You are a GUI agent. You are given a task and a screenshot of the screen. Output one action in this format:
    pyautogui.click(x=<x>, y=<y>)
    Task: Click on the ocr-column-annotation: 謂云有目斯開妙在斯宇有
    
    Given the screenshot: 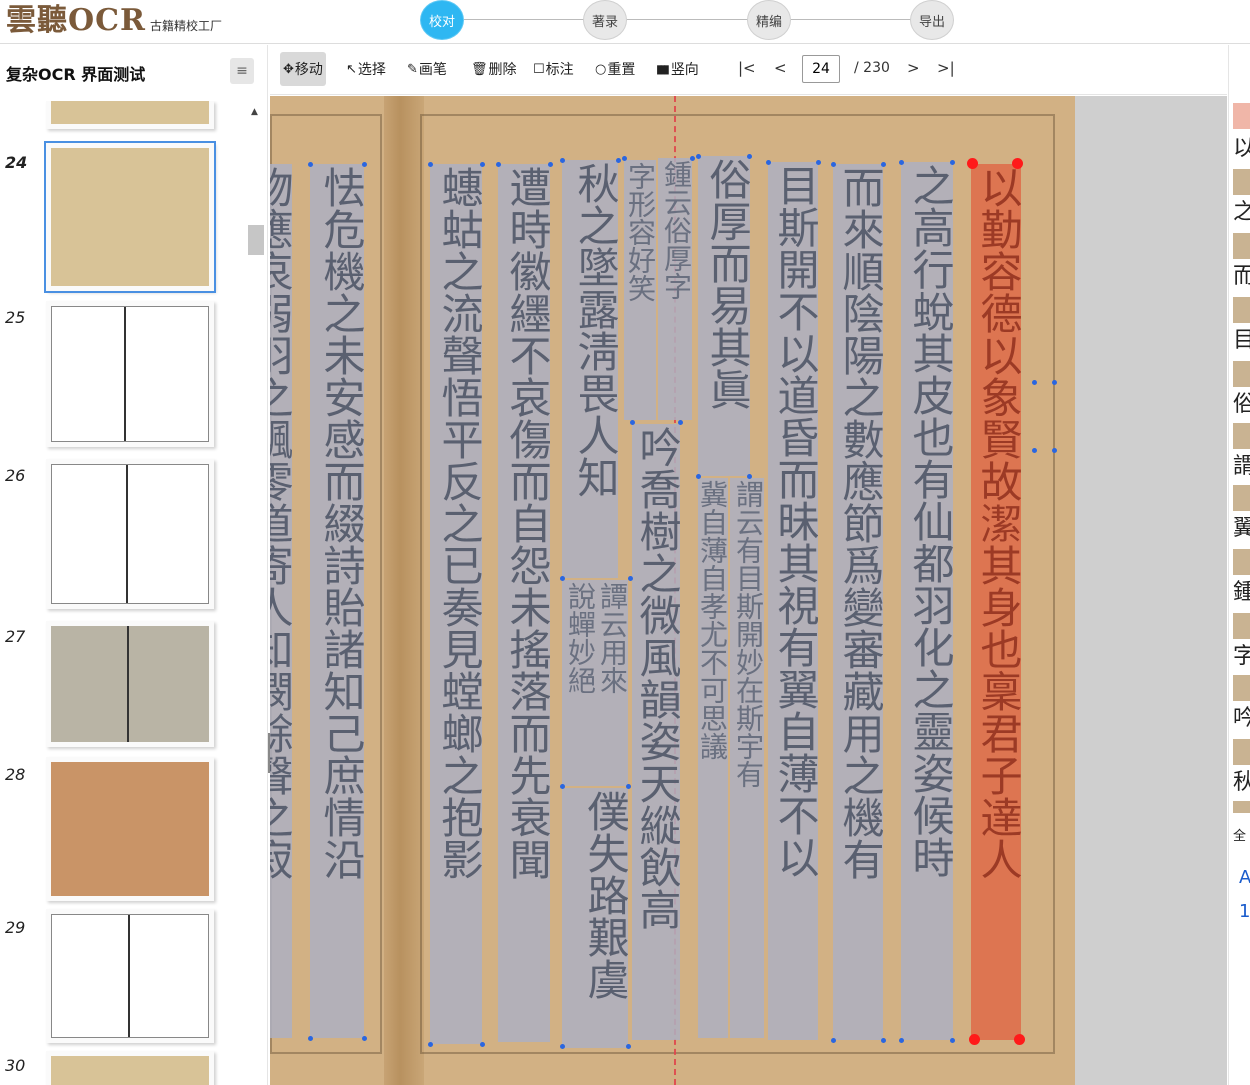 What is the action you would take?
    pyautogui.click(x=747, y=758)
    